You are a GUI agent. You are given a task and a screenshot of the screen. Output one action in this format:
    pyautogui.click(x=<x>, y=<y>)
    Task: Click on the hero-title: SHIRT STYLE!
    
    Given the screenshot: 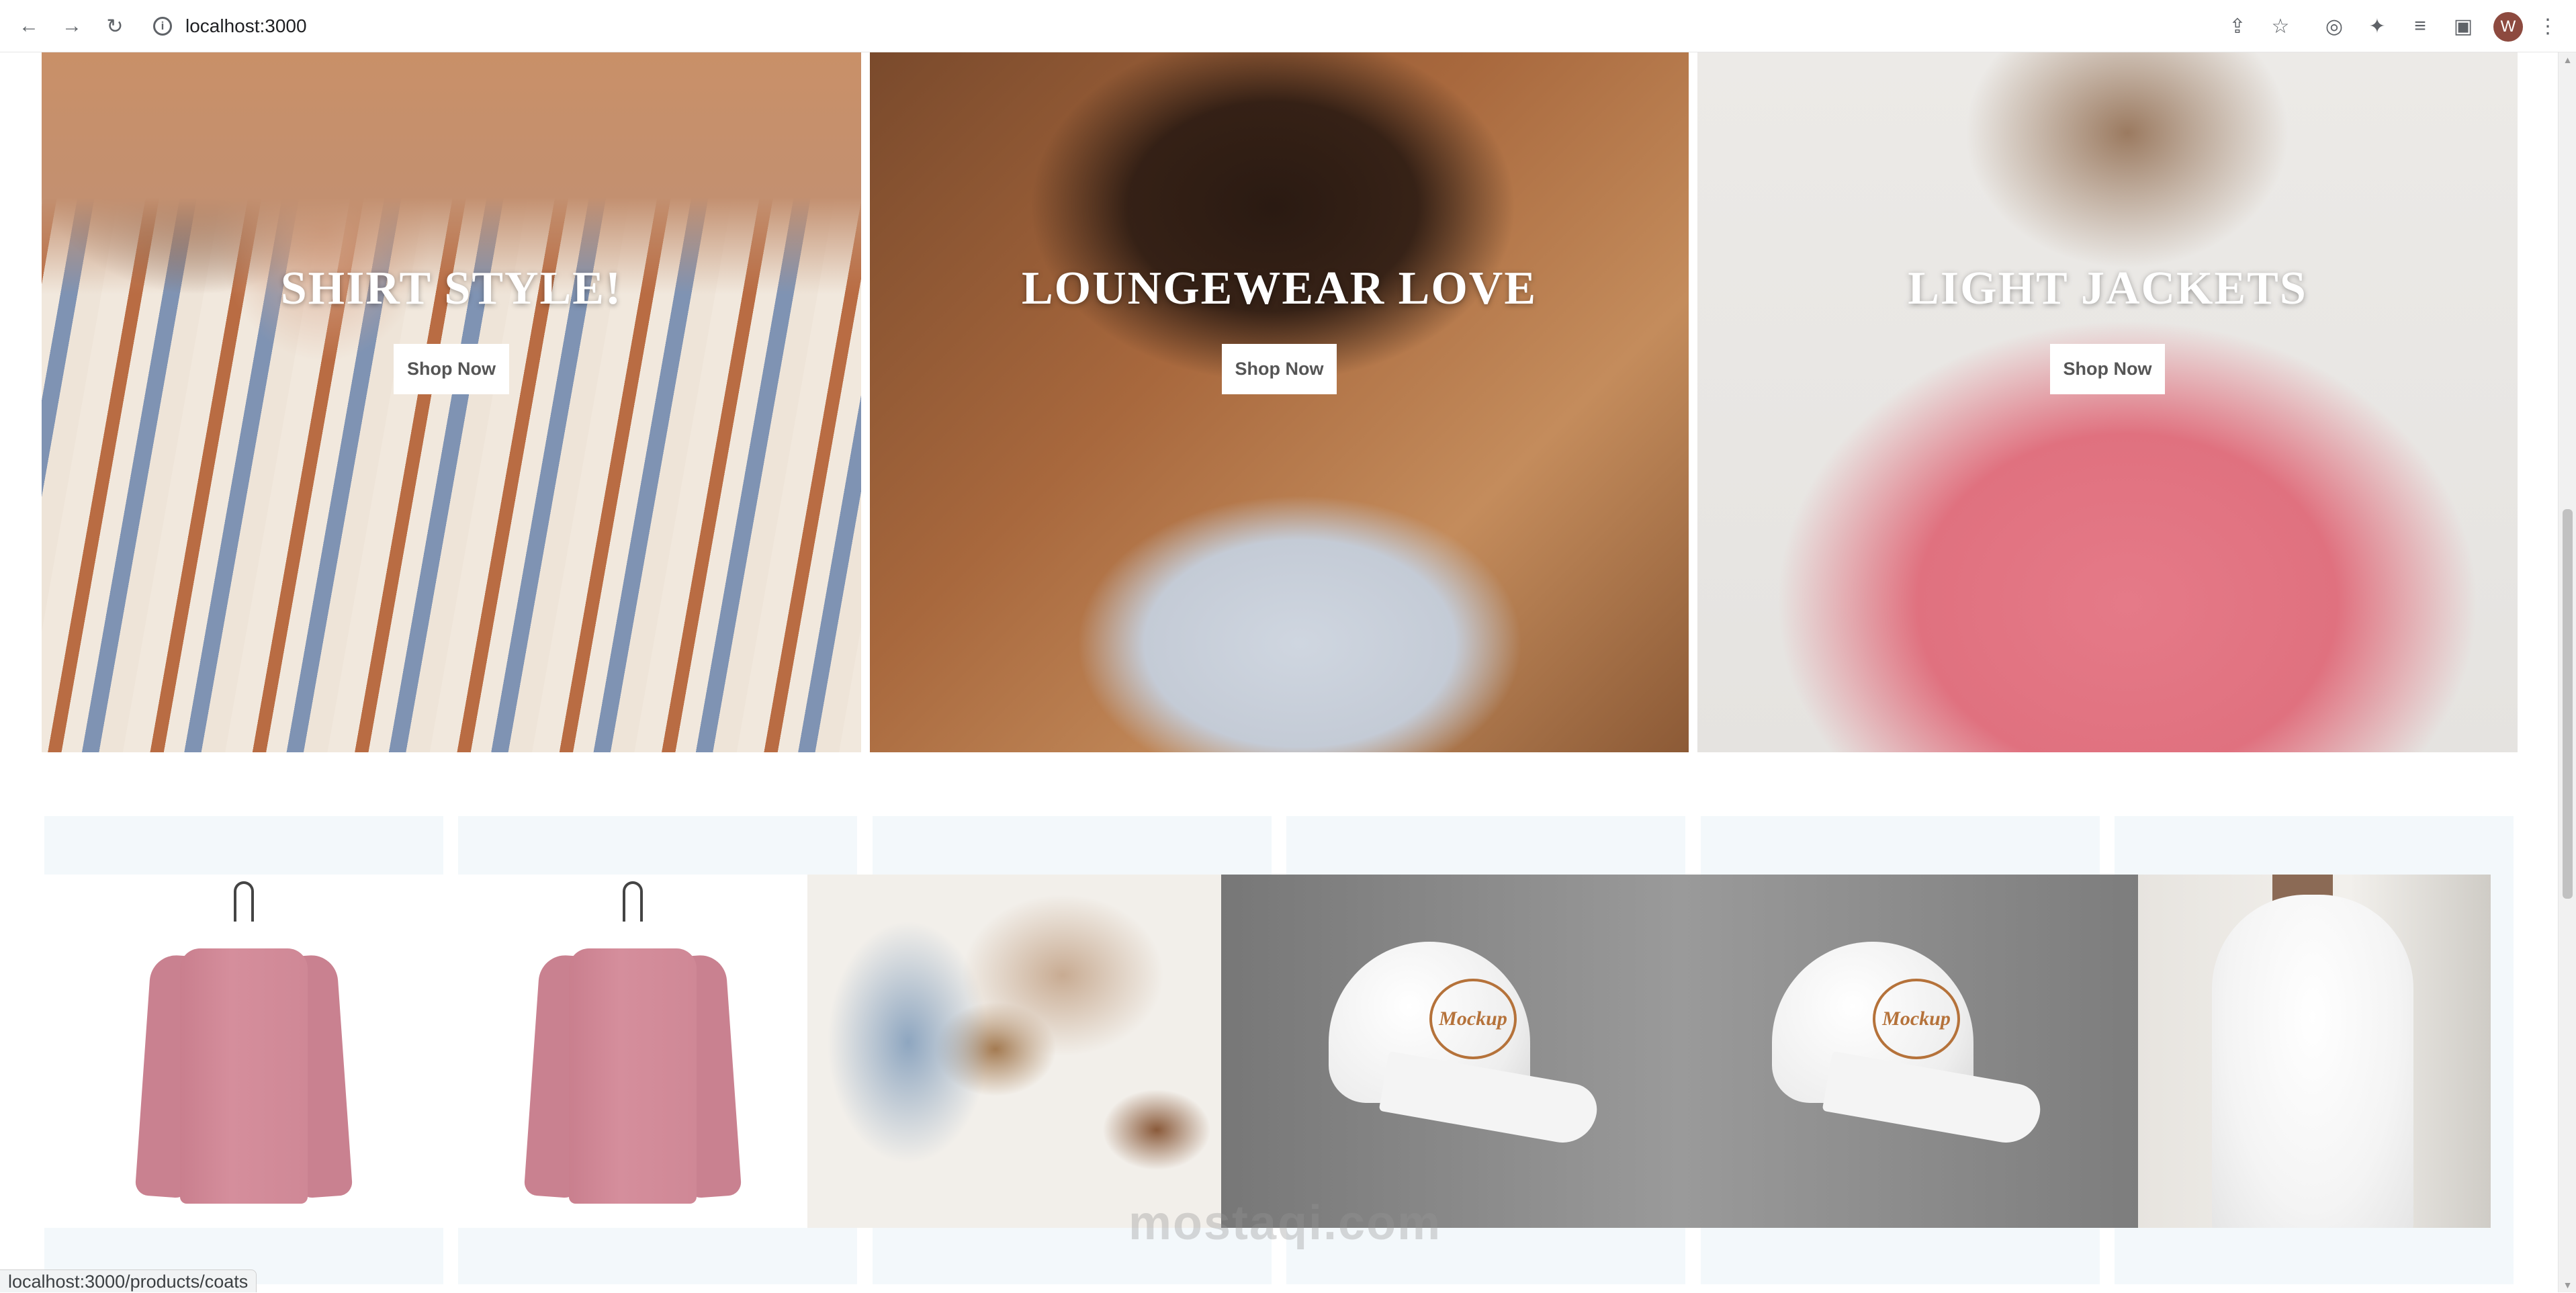 What is the action you would take?
    pyautogui.click(x=451, y=288)
    